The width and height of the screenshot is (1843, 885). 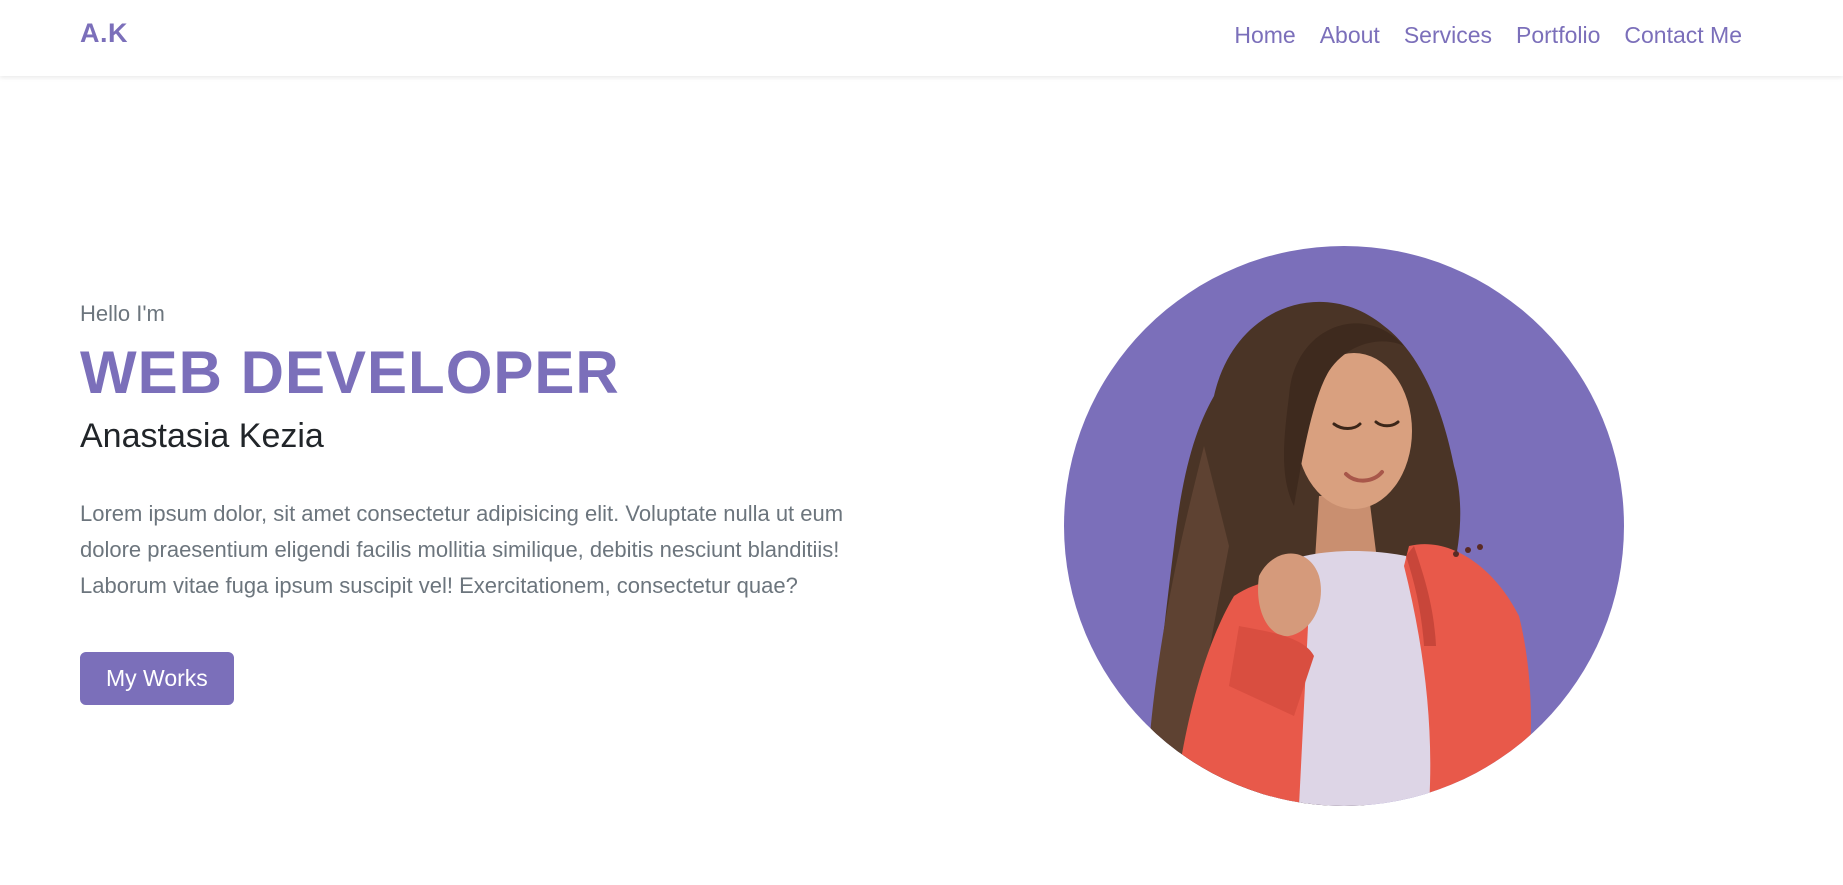 I want to click on hero-name: Anastasia Kezia, so click(x=202, y=435).